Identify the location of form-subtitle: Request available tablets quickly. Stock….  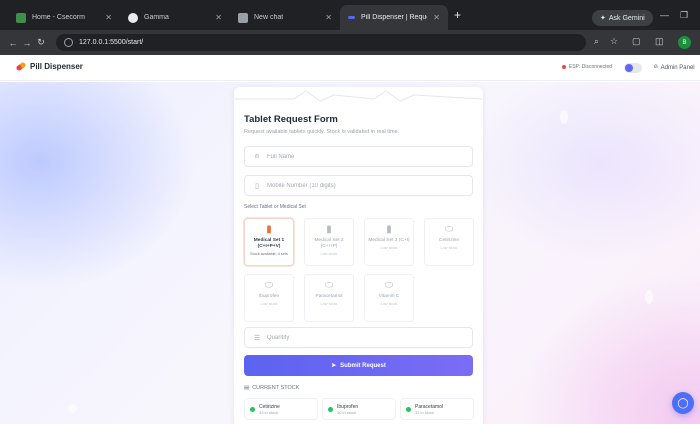
(322, 132).